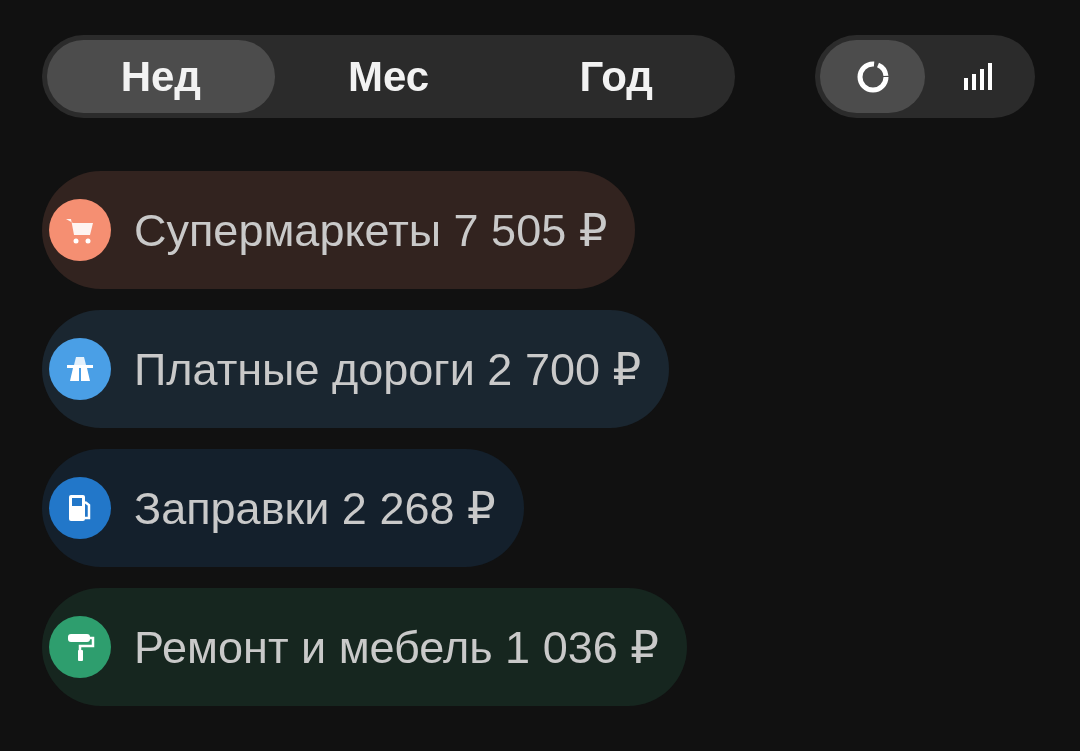 This screenshot has width=1080, height=751. What do you see at coordinates (161, 76) in the screenshot?
I see `period-tab: Нед` at bounding box center [161, 76].